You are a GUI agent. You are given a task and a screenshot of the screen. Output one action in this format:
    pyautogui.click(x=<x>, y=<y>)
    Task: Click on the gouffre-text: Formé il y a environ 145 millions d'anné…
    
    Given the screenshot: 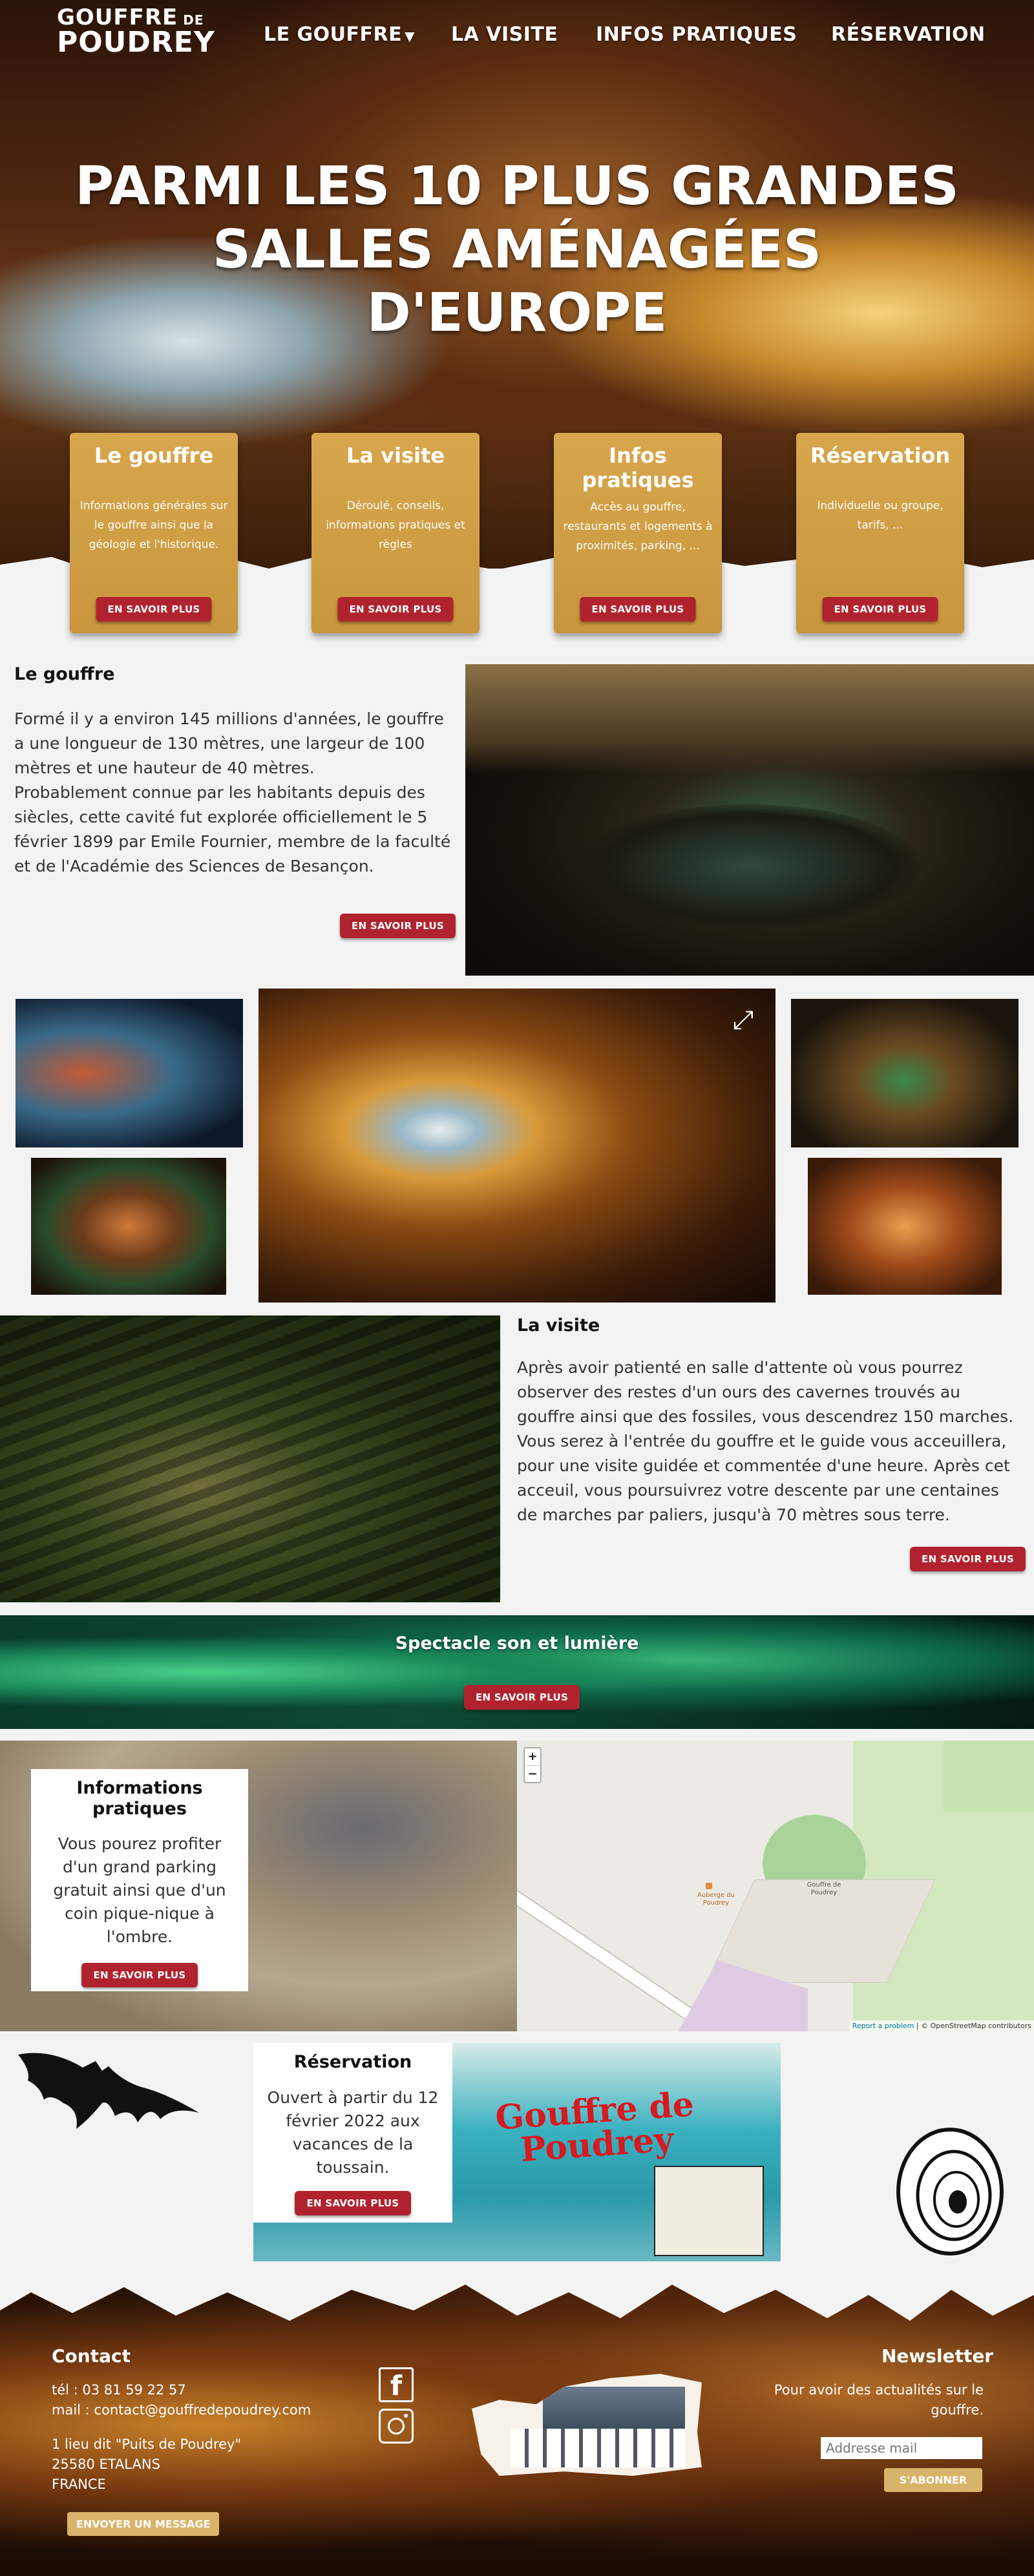 What is the action you would take?
    pyautogui.click(x=232, y=792)
    